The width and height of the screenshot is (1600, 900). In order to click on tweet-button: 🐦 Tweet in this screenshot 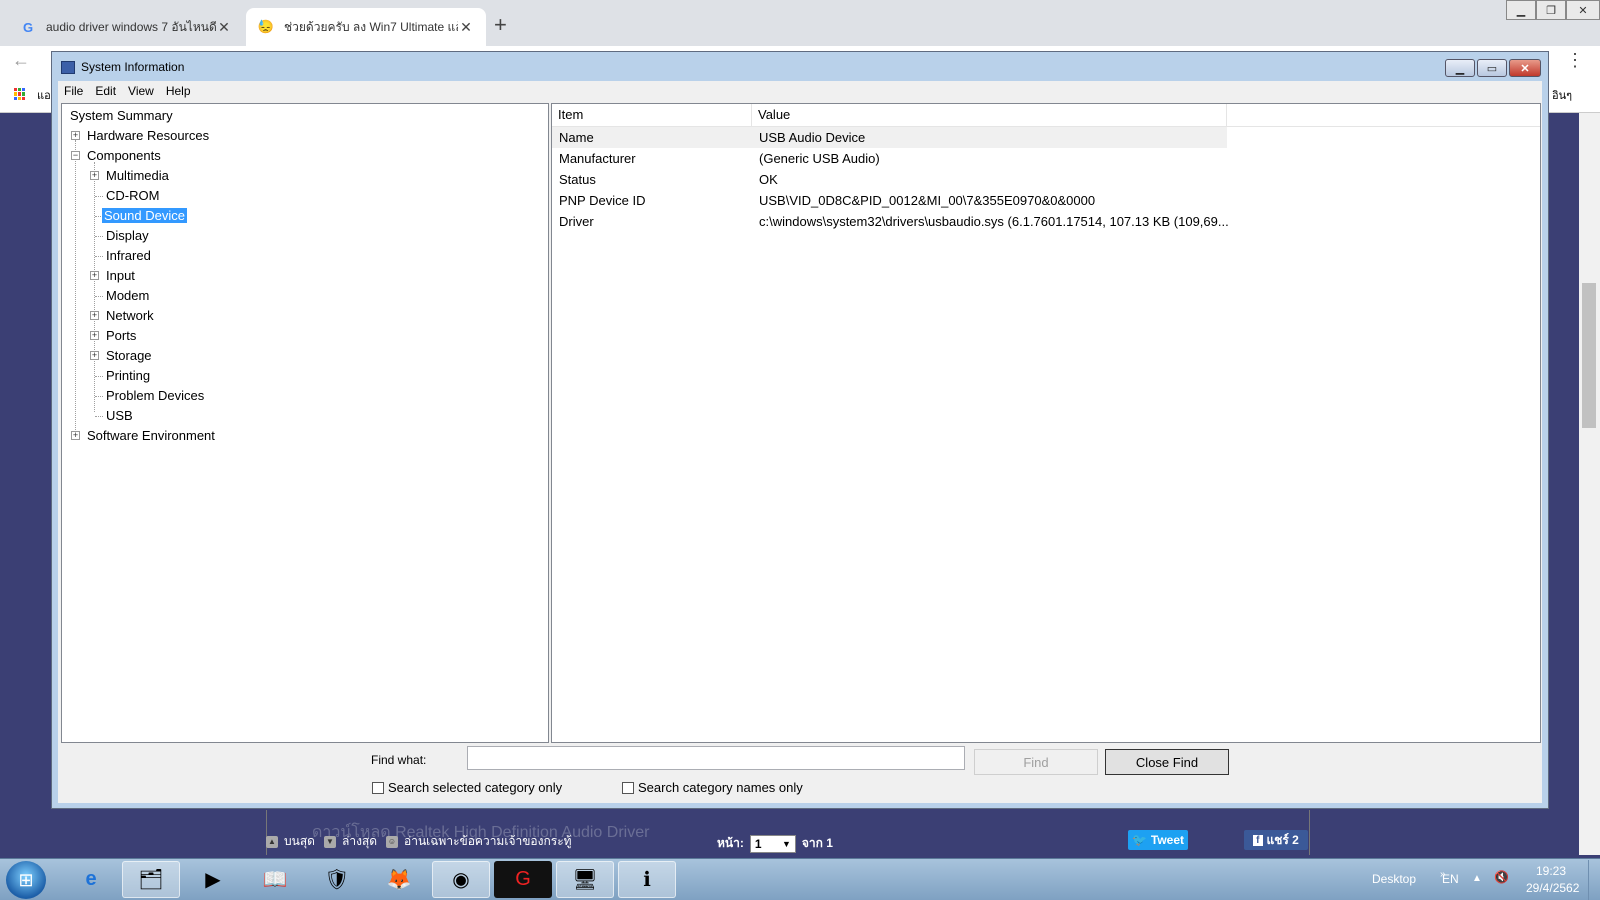, I will do `click(1158, 840)`.